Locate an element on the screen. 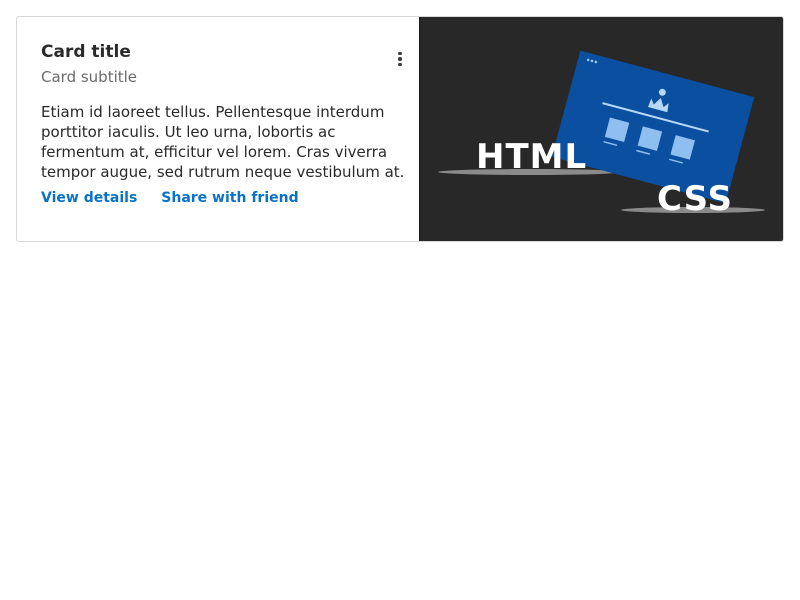 This screenshot has height=600, width=800. html-label: HTML is located at coordinates (531, 157).